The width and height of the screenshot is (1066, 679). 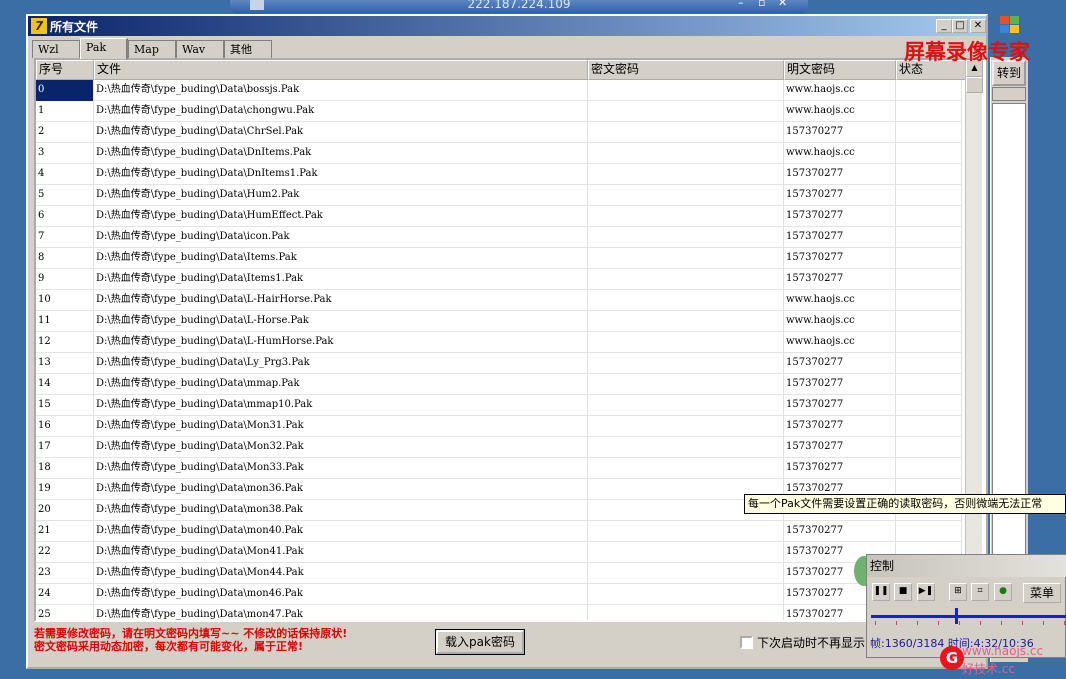 What do you see at coordinates (74, 27) in the screenshot?
I see `window-title: 所有文件` at bounding box center [74, 27].